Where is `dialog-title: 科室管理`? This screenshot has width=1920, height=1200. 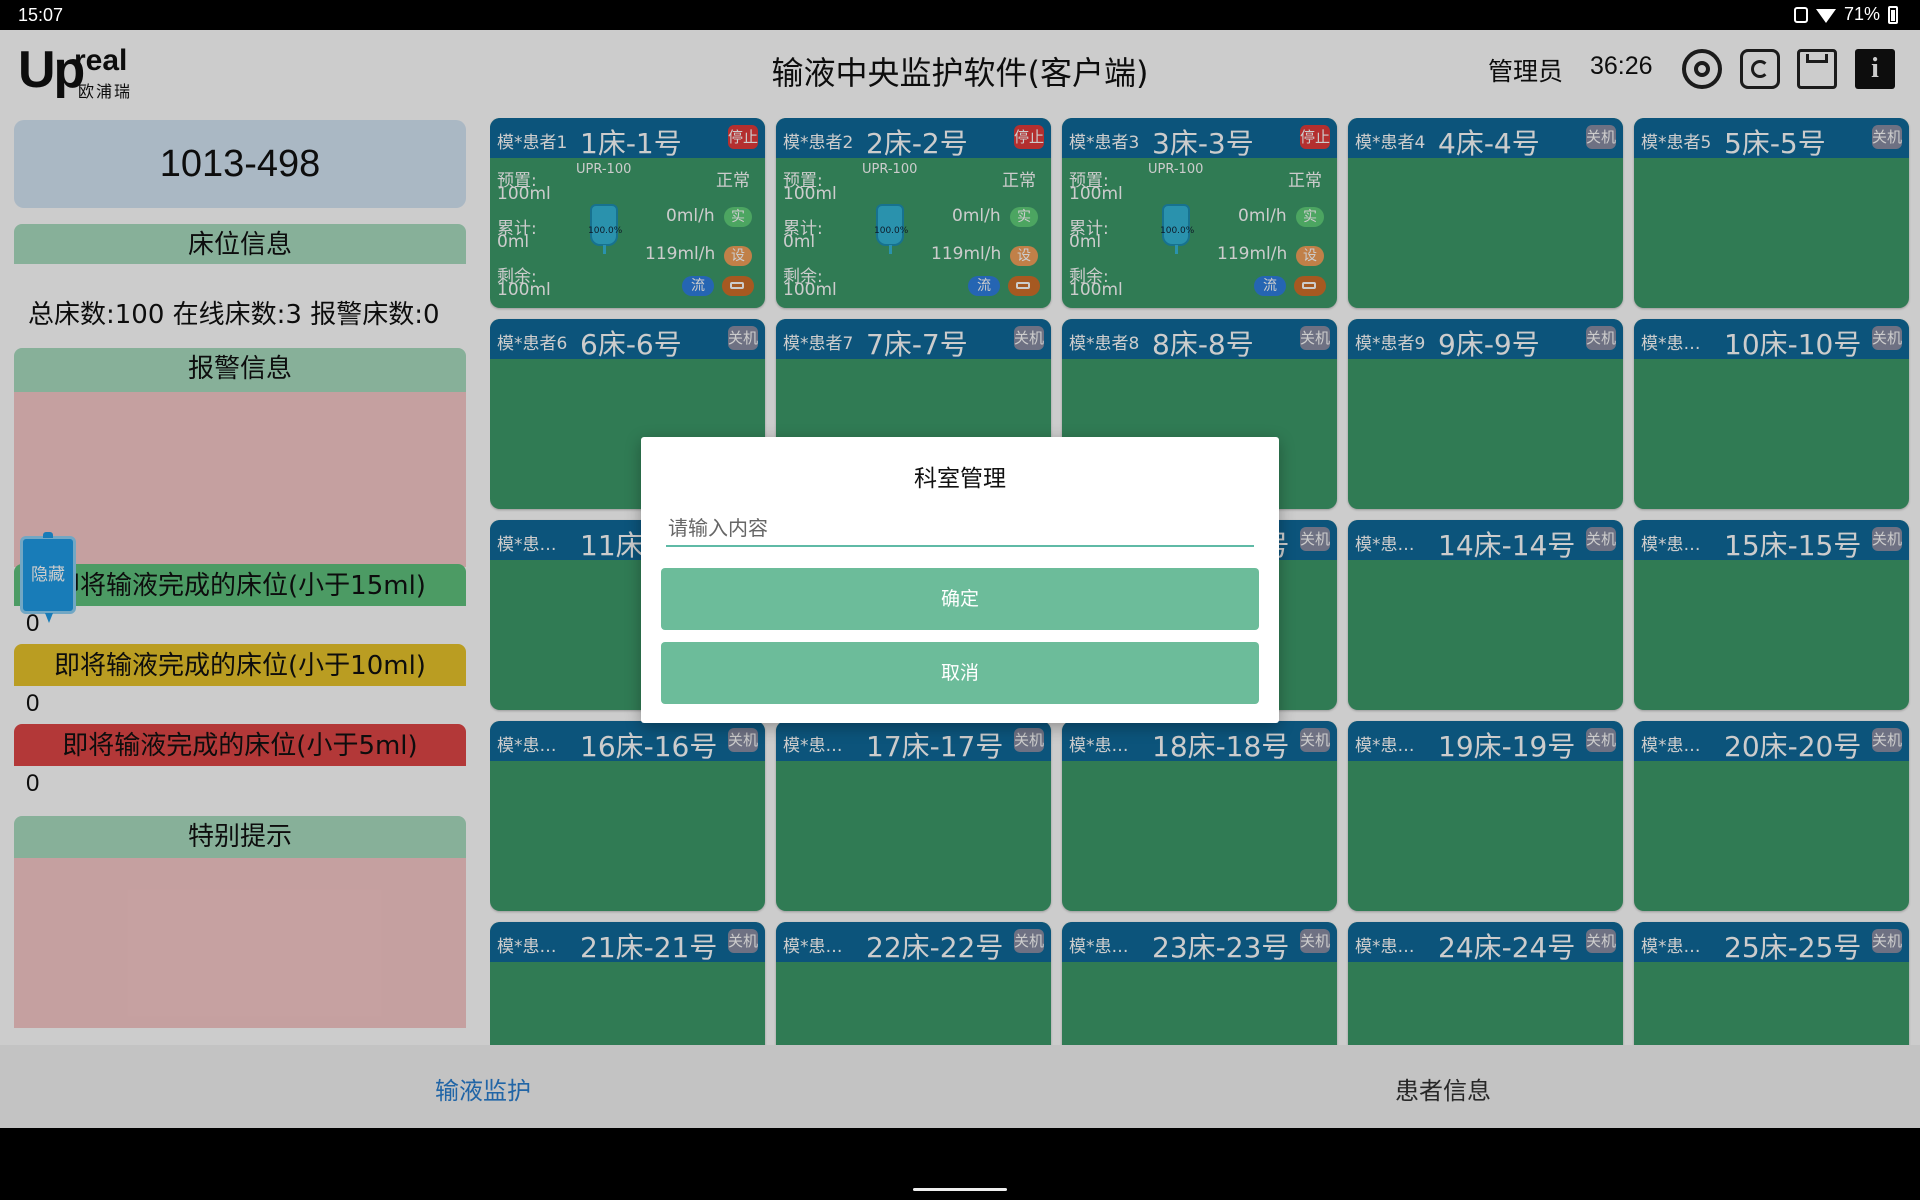 dialog-title: 科室管理 is located at coordinates (960, 479).